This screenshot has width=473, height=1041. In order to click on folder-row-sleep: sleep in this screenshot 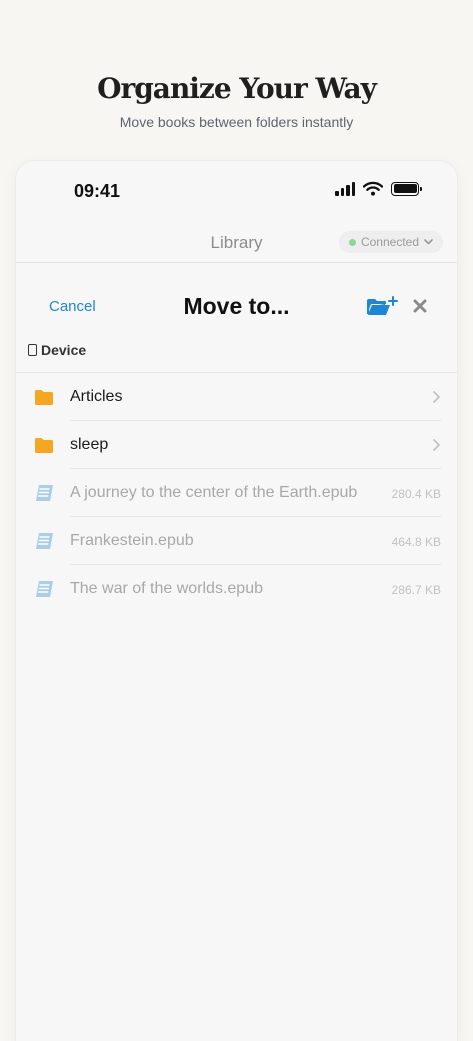, I will do `click(236, 445)`.